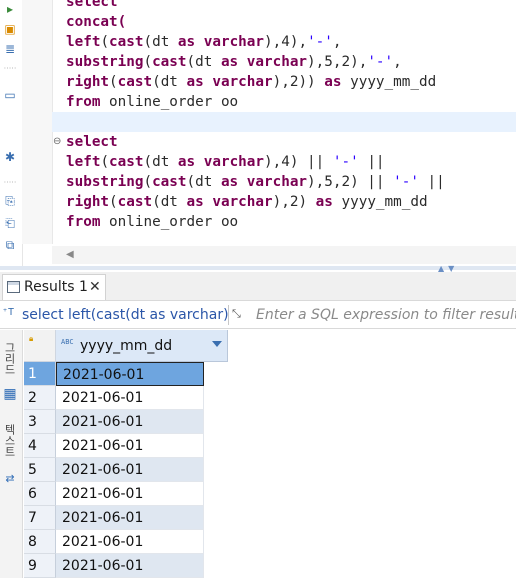 The height and width of the screenshot is (578, 516). What do you see at coordinates (125, 315) in the screenshot?
I see `query-preview: select left(cast(dt as varchar),4` at bounding box center [125, 315].